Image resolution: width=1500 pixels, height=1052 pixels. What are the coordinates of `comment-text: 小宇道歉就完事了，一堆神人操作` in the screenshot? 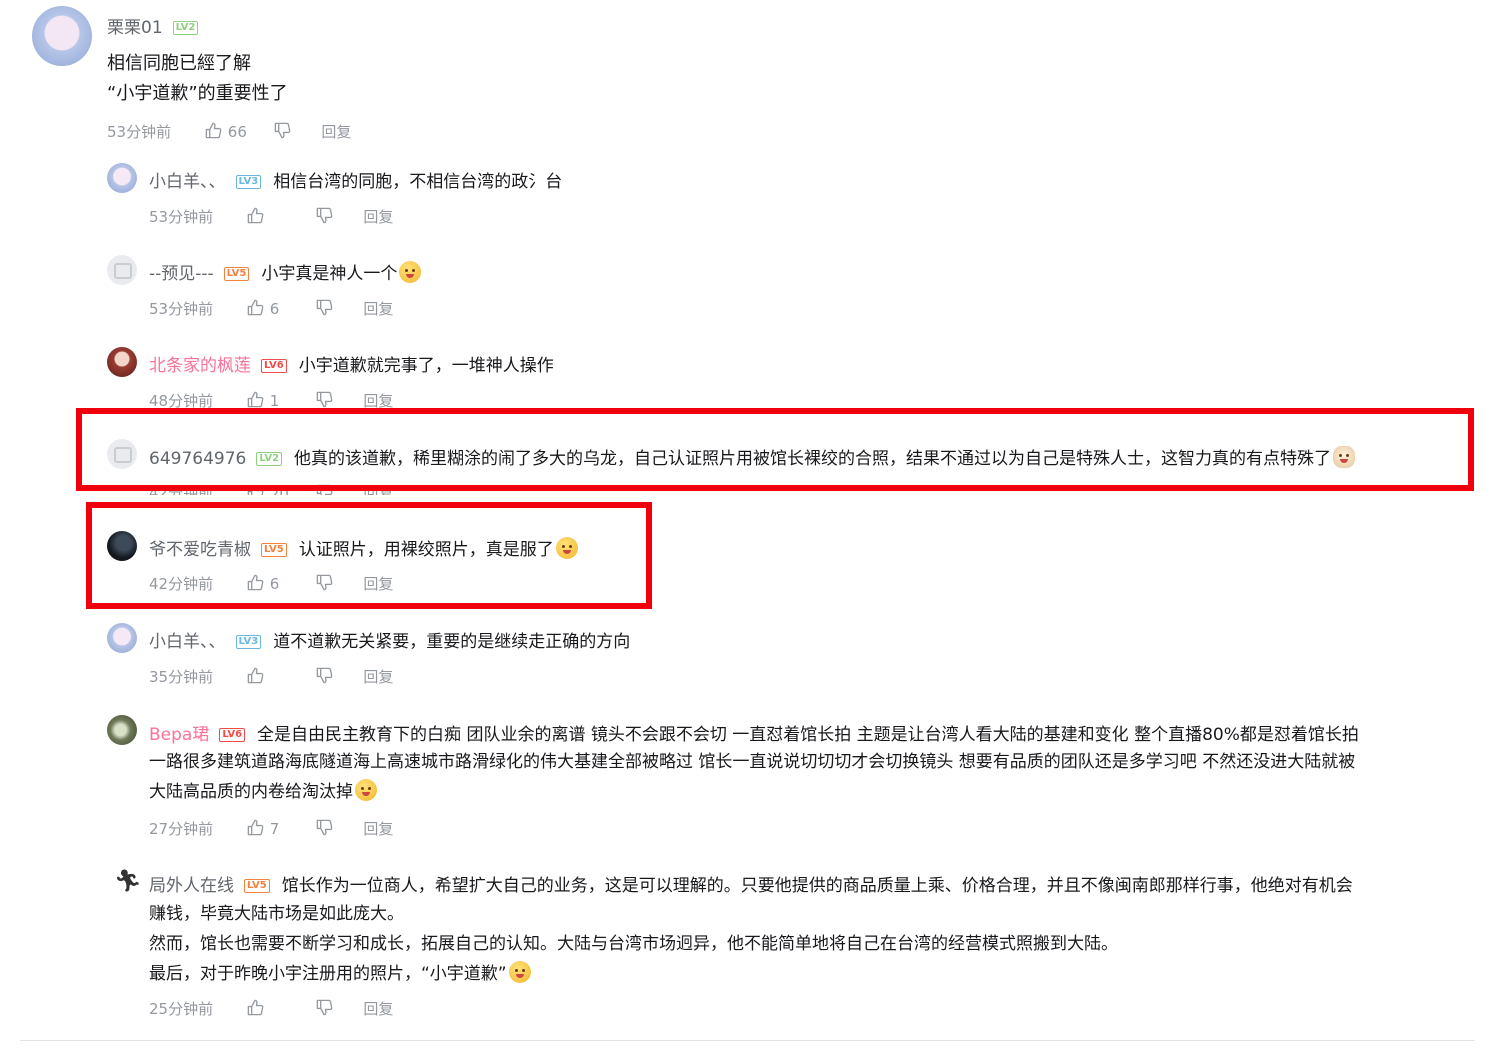 It's located at (426, 366).